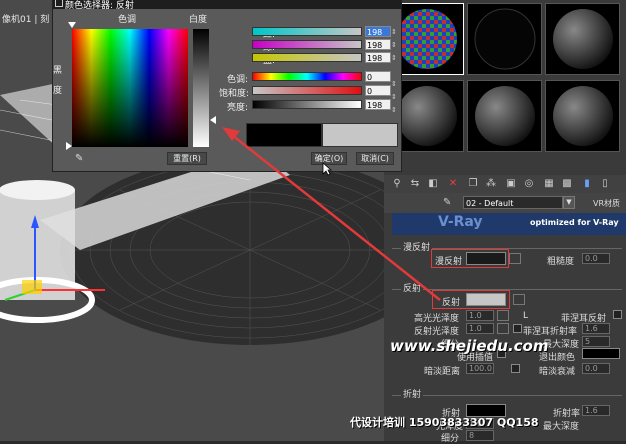  Describe the element at coordinates (444, 422) in the screenshot. I see `footer-ad: 代设计培训 15903833307 QQ158` at that location.